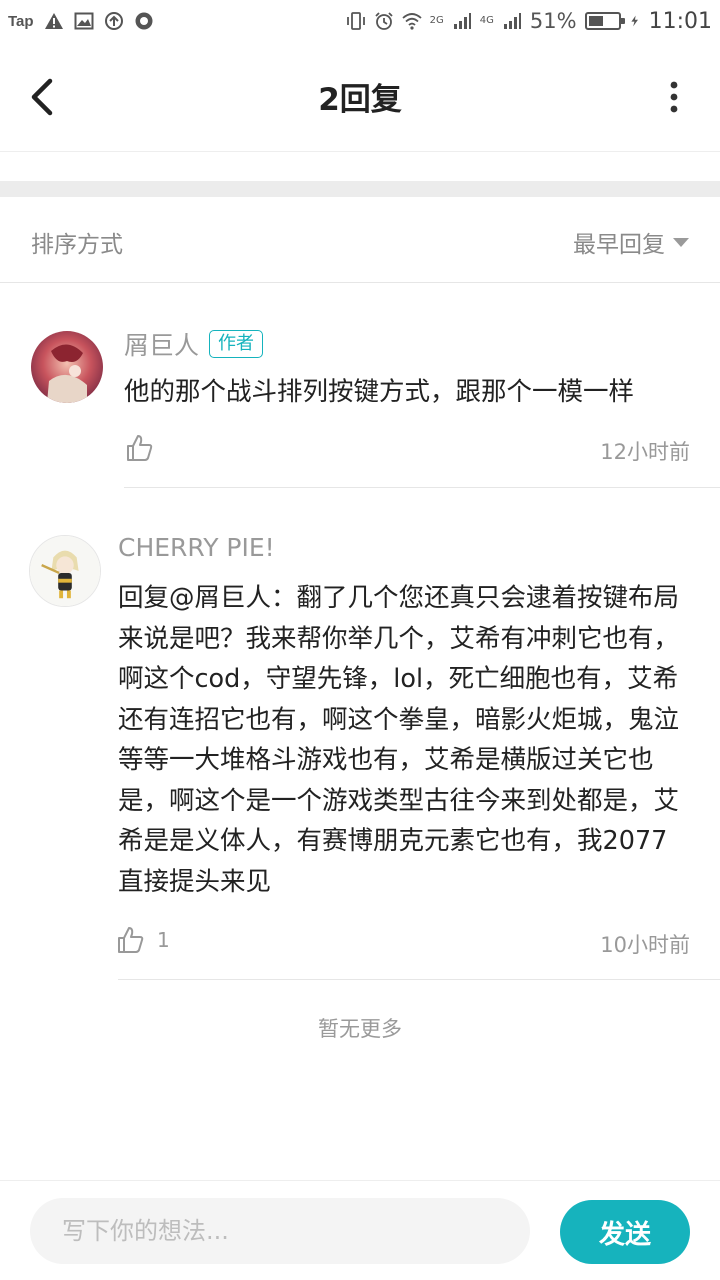 Image resolution: width=720 pixels, height=1280 pixels. I want to click on warning-icon, so click(53, 21).